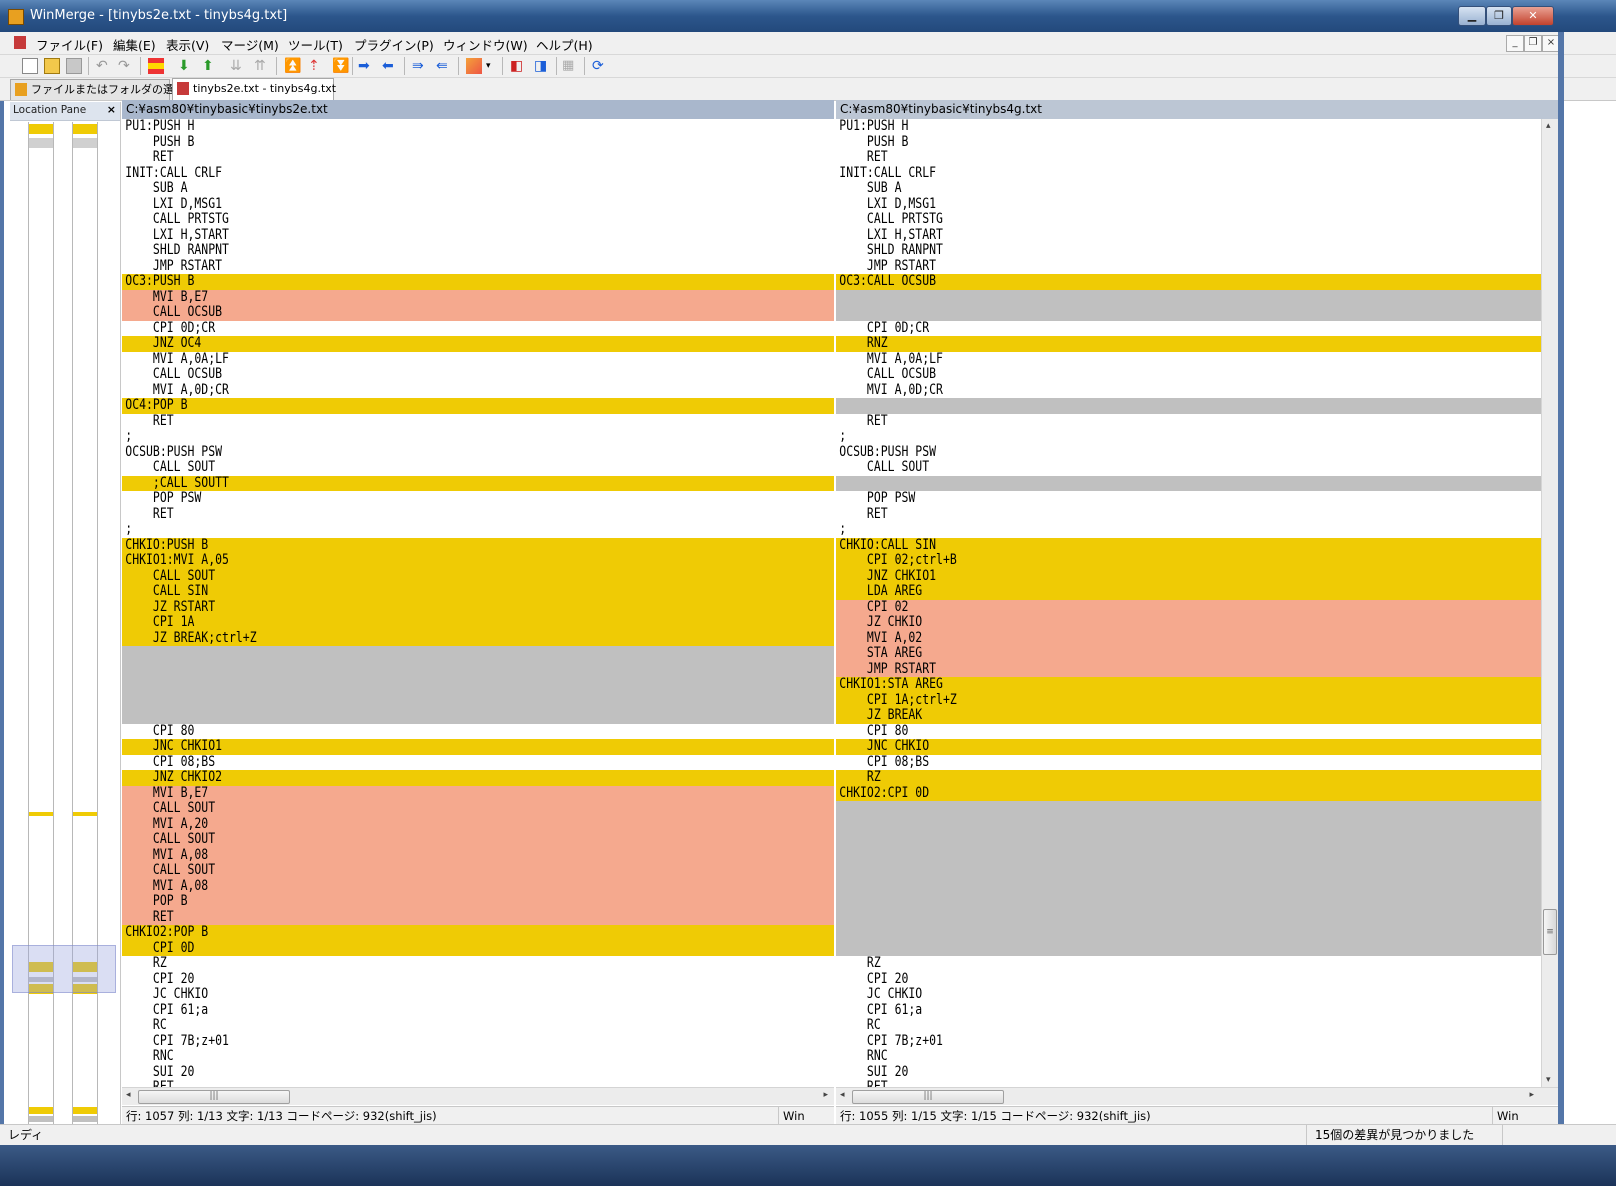 The height and width of the screenshot is (1186, 1616). What do you see at coordinates (69, 44) in the screenshot?
I see `menu-file: ファイル(F)` at bounding box center [69, 44].